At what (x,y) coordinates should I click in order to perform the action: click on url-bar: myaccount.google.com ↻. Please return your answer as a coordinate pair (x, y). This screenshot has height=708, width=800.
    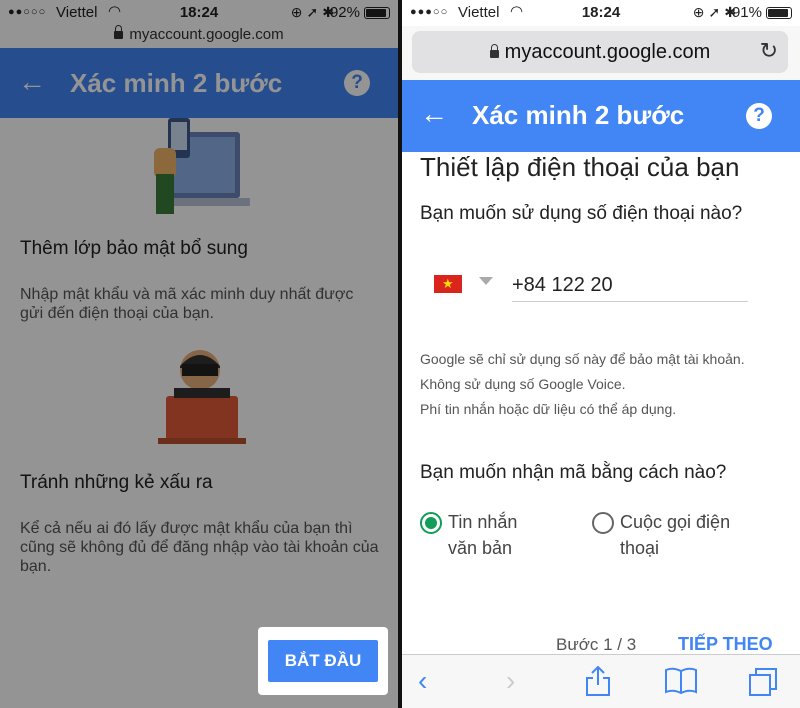
    Looking at the image, I should click on (601, 53).